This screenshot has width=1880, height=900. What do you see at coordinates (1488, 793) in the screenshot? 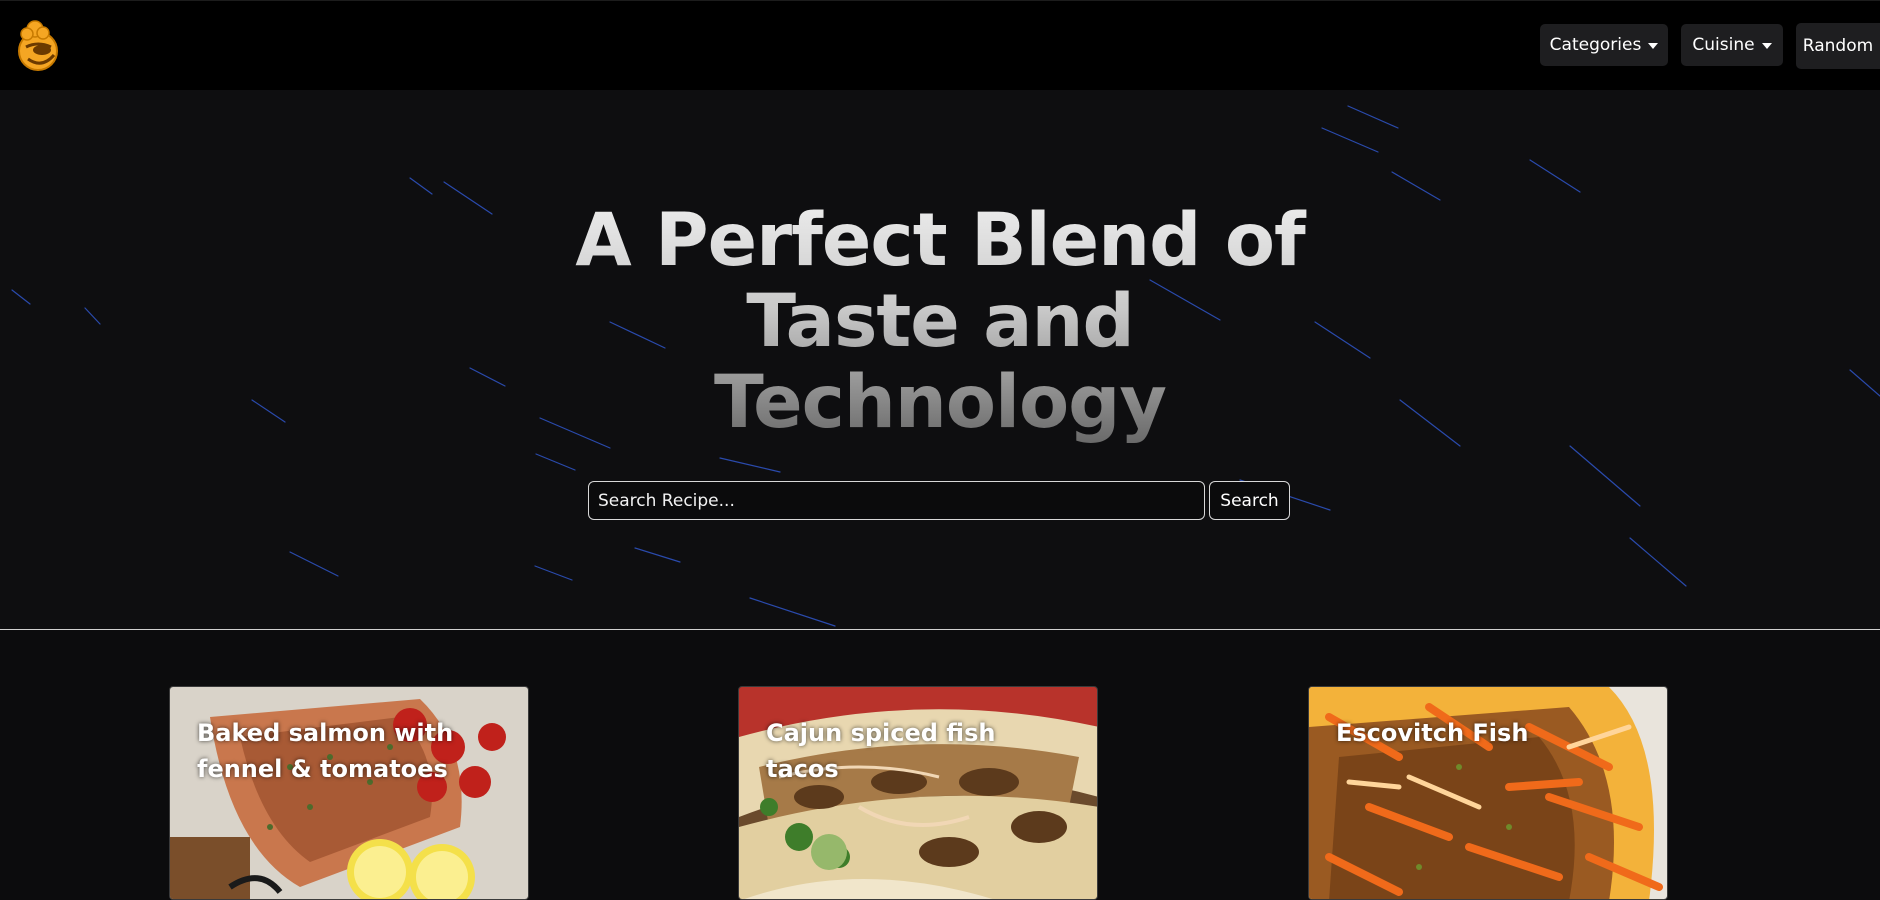
I see `recipe-card: Escovitch Fish` at bounding box center [1488, 793].